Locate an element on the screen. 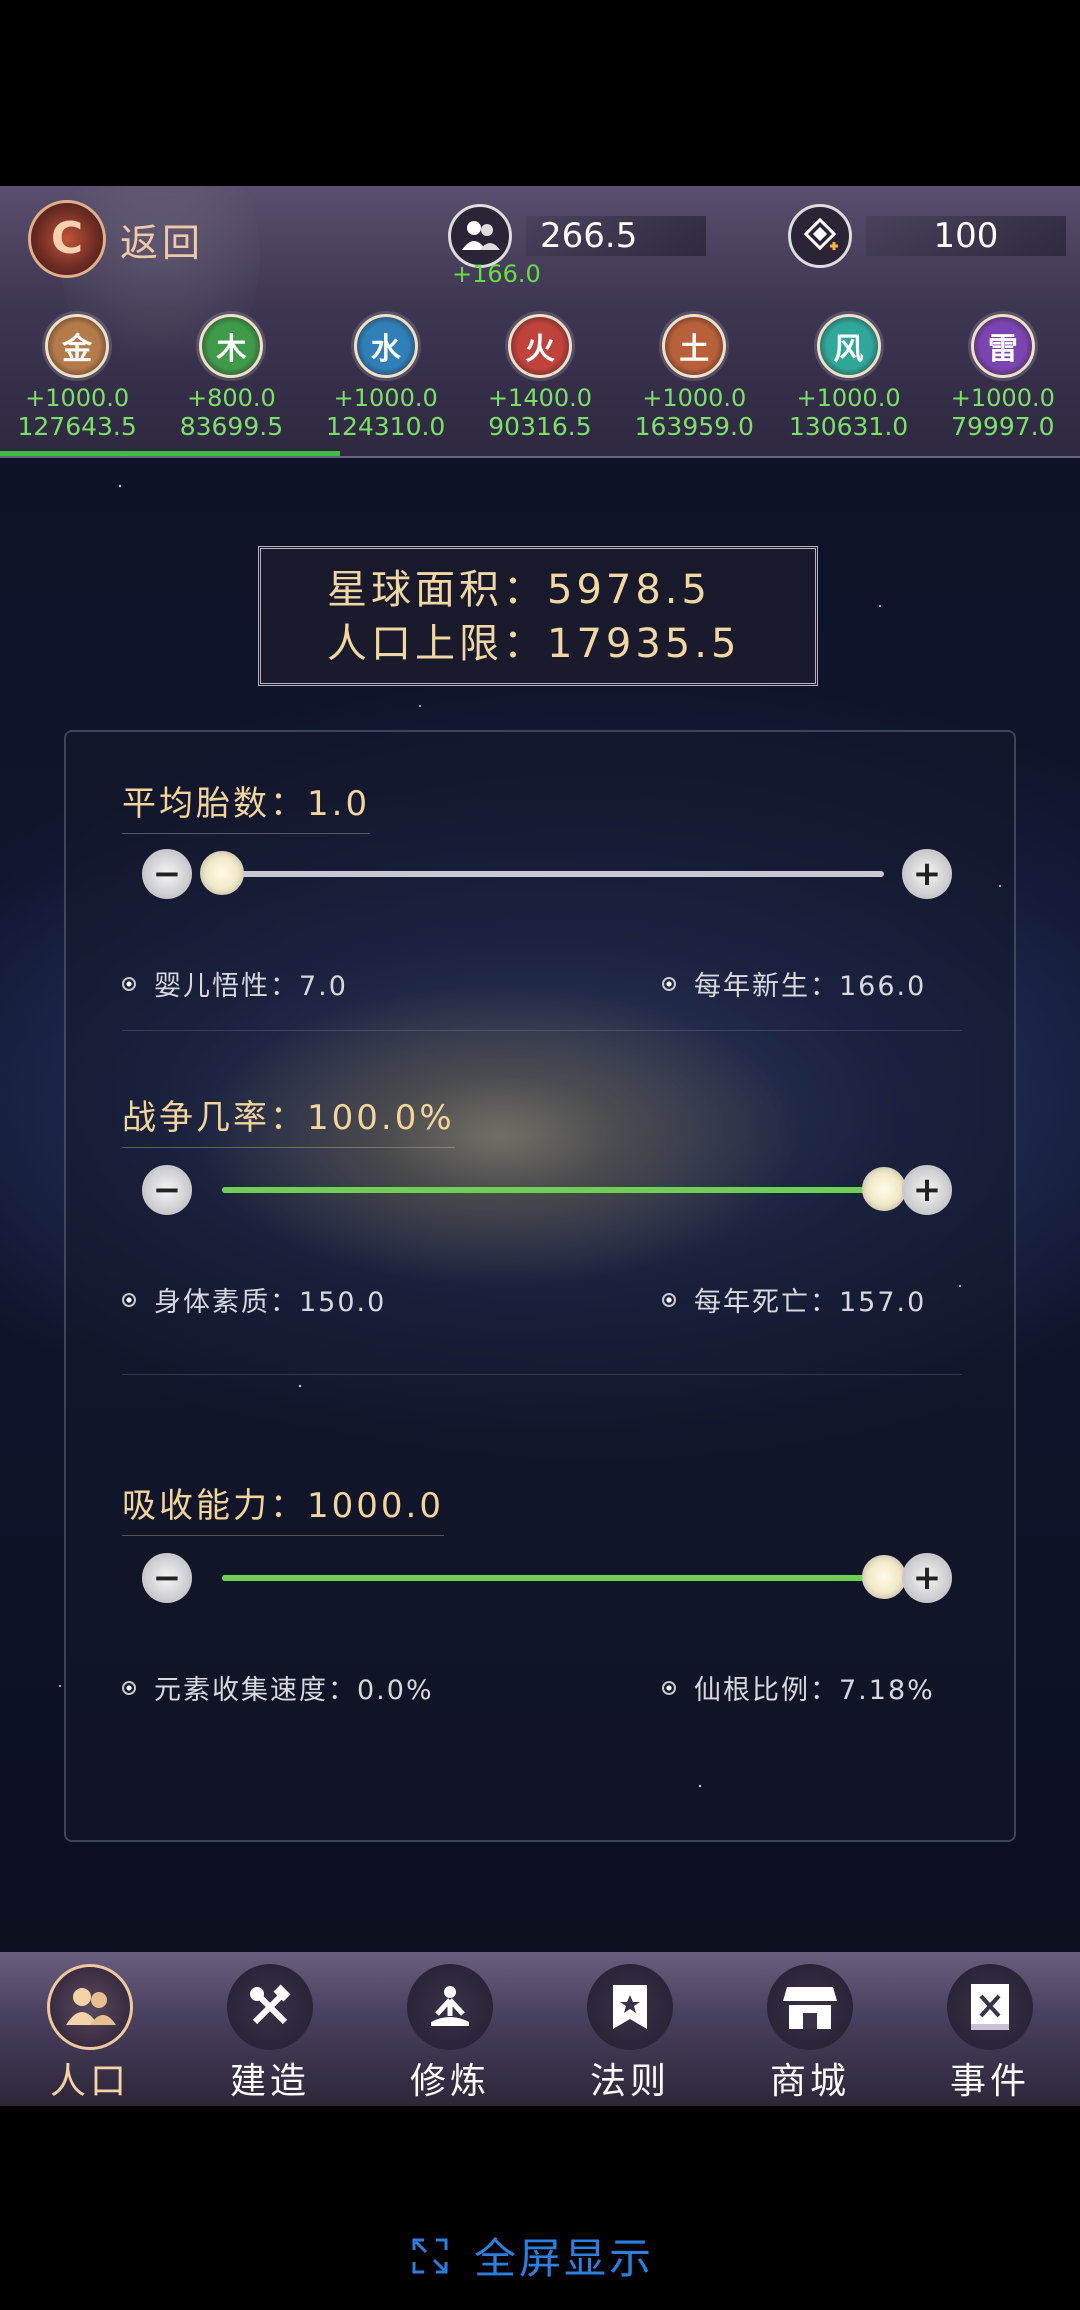  setting-title: 平均胎数：1.0 is located at coordinates (246, 805).